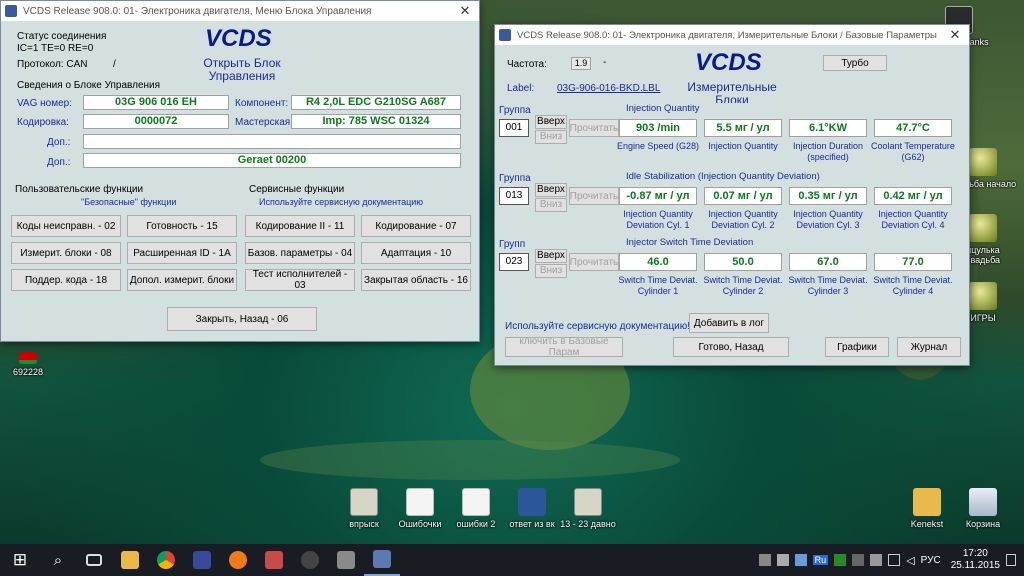 The width and height of the screenshot is (1024, 576). Describe the element at coordinates (731, 347) in the screenshot. I see `done-back-button: Готово, Назад` at that location.